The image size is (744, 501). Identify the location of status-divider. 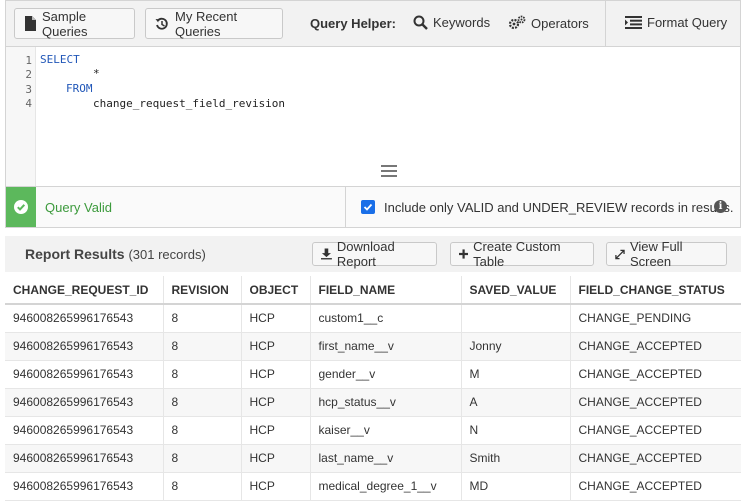
(345, 207).